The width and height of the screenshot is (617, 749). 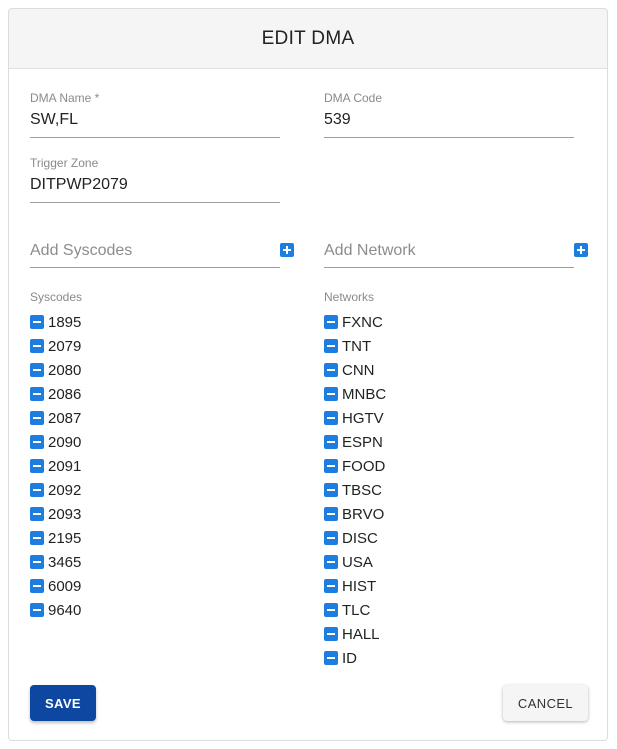 I want to click on network-item-label: TLC, so click(x=356, y=610).